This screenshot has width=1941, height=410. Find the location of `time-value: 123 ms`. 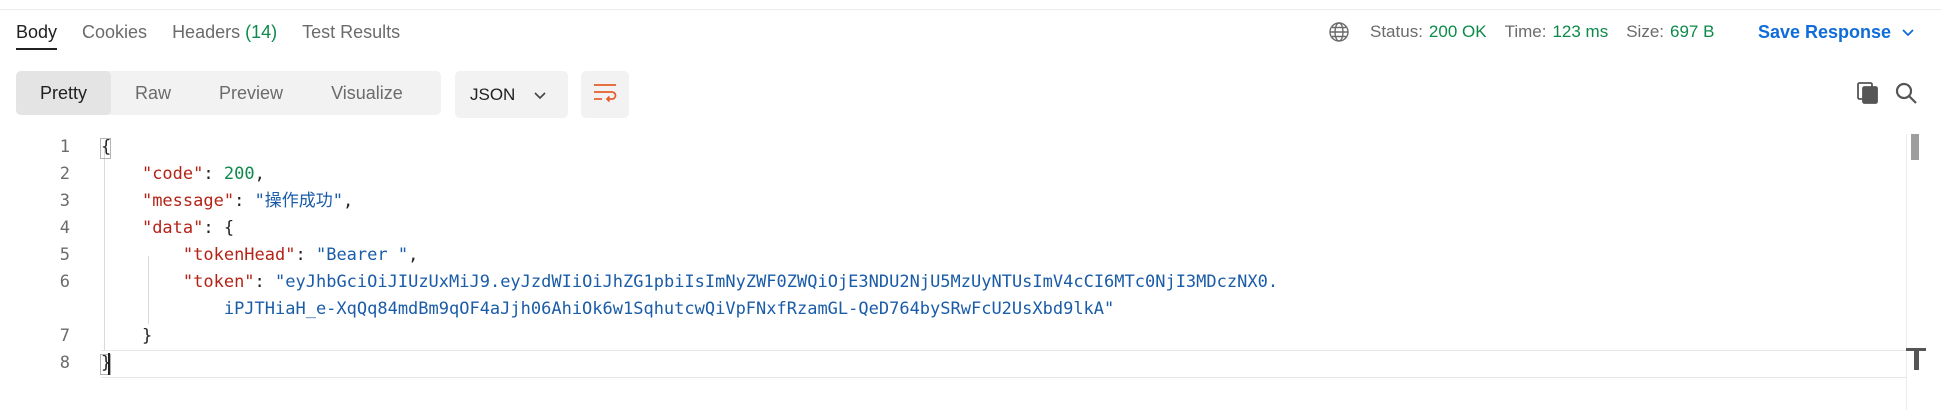

time-value: 123 ms is located at coordinates (1580, 32).